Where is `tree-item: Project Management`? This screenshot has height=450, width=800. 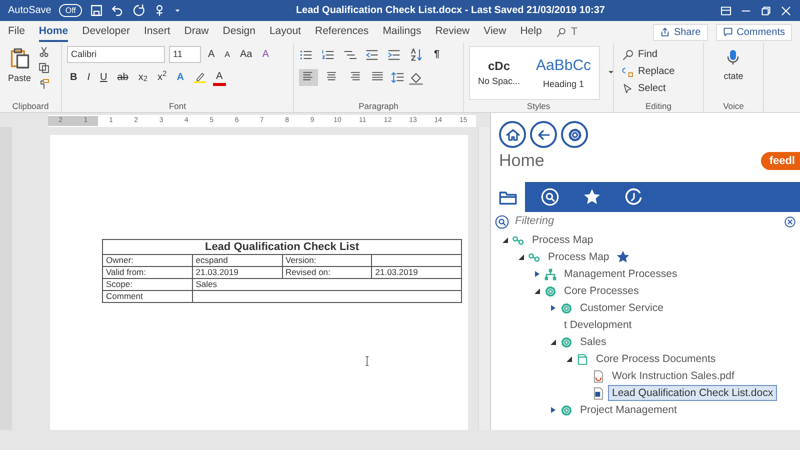
tree-item: Project Management is located at coordinates (628, 410).